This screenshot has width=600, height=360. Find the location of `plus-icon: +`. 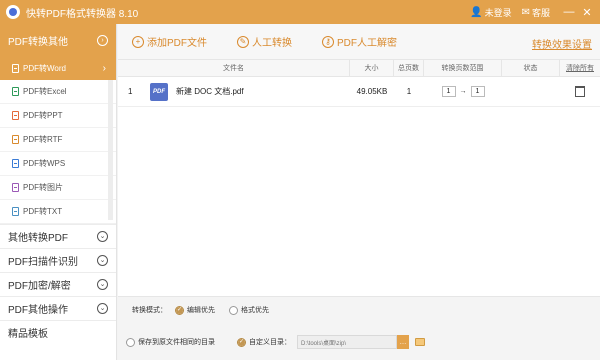

plus-icon: + is located at coordinates (138, 41).